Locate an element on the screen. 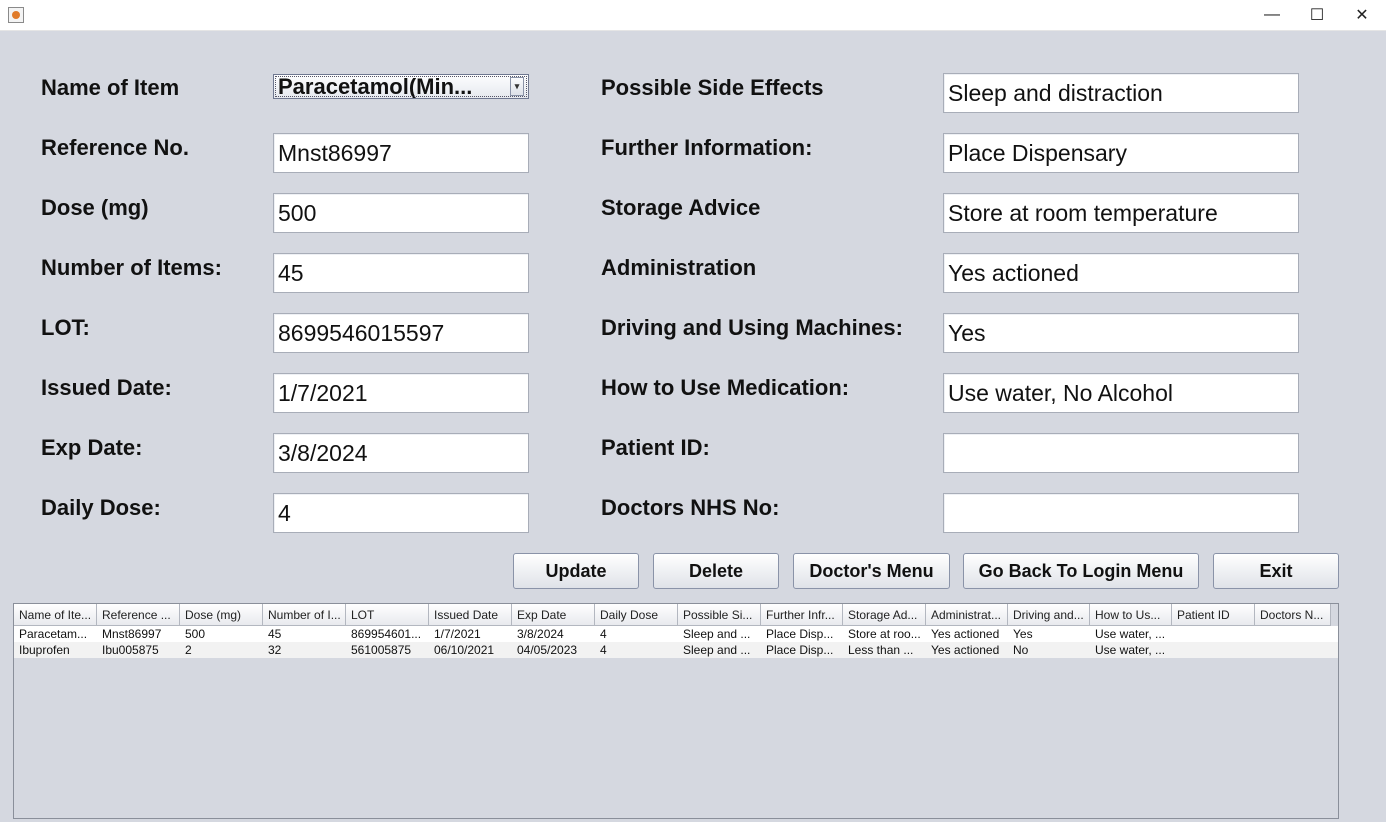  minimize-button: — is located at coordinates (1272, 15).